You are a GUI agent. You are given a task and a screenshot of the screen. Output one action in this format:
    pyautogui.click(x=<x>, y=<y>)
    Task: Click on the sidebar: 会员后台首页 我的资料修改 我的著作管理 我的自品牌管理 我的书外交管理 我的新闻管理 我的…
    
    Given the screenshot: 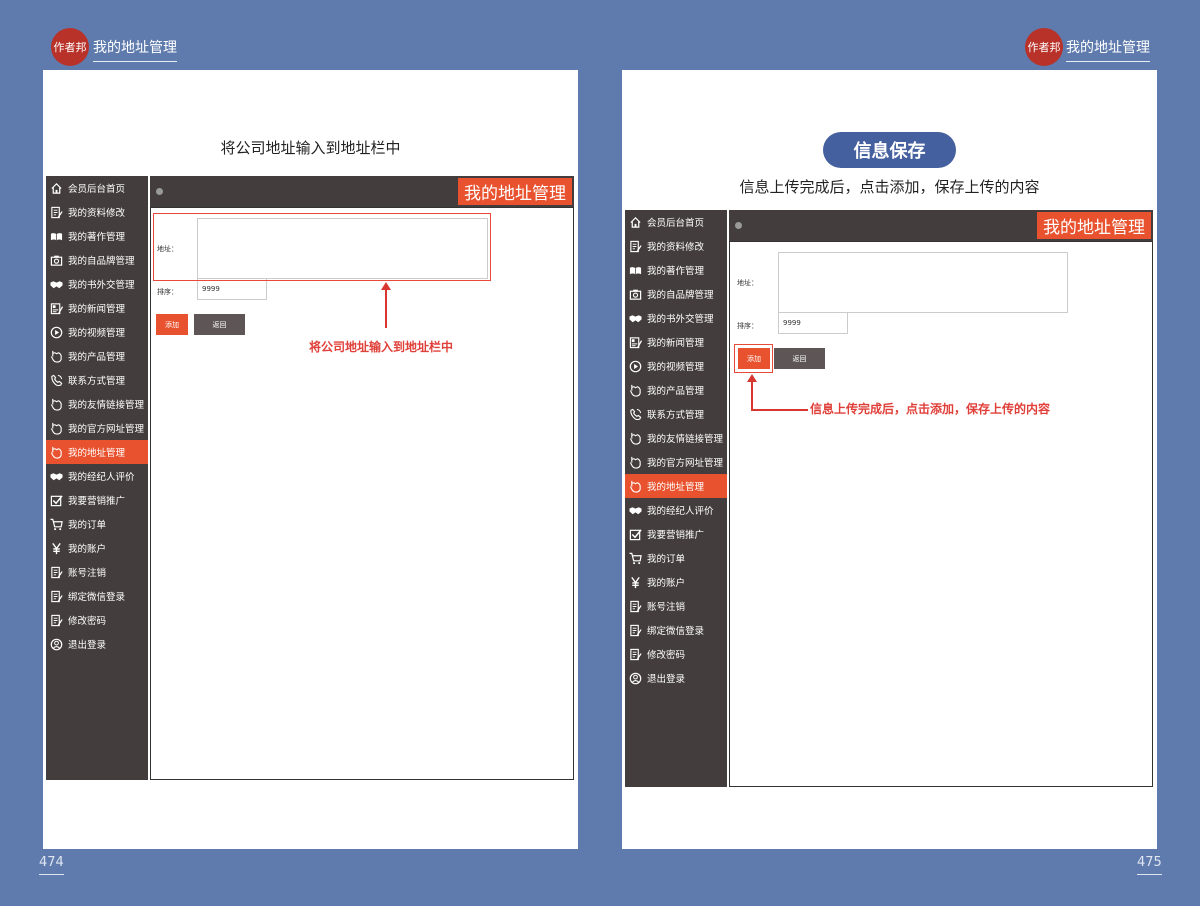 What is the action you would take?
    pyautogui.click(x=676, y=498)
    